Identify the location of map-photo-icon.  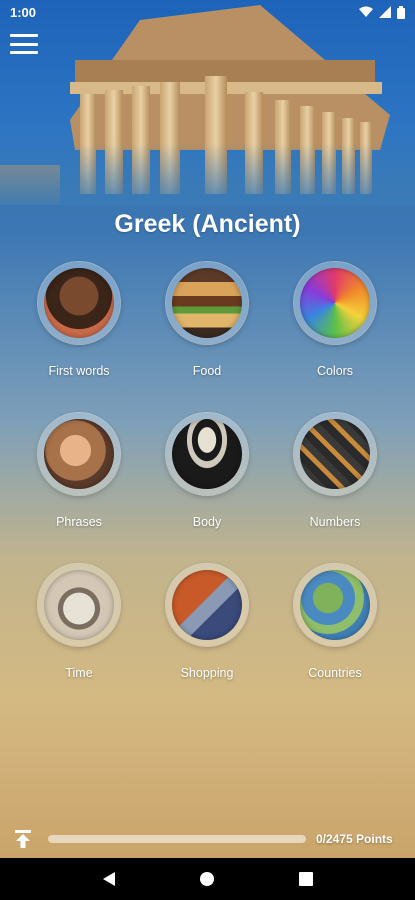
(335, 605).